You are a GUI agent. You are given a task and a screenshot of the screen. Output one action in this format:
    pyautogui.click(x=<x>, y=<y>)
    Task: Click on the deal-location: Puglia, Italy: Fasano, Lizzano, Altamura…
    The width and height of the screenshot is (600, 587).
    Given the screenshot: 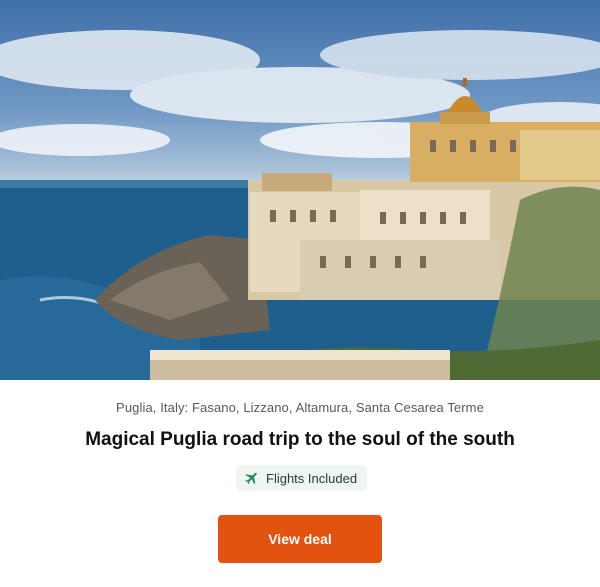 What is the action you would take?
    pyautogui.click(x=300, y=407)
    